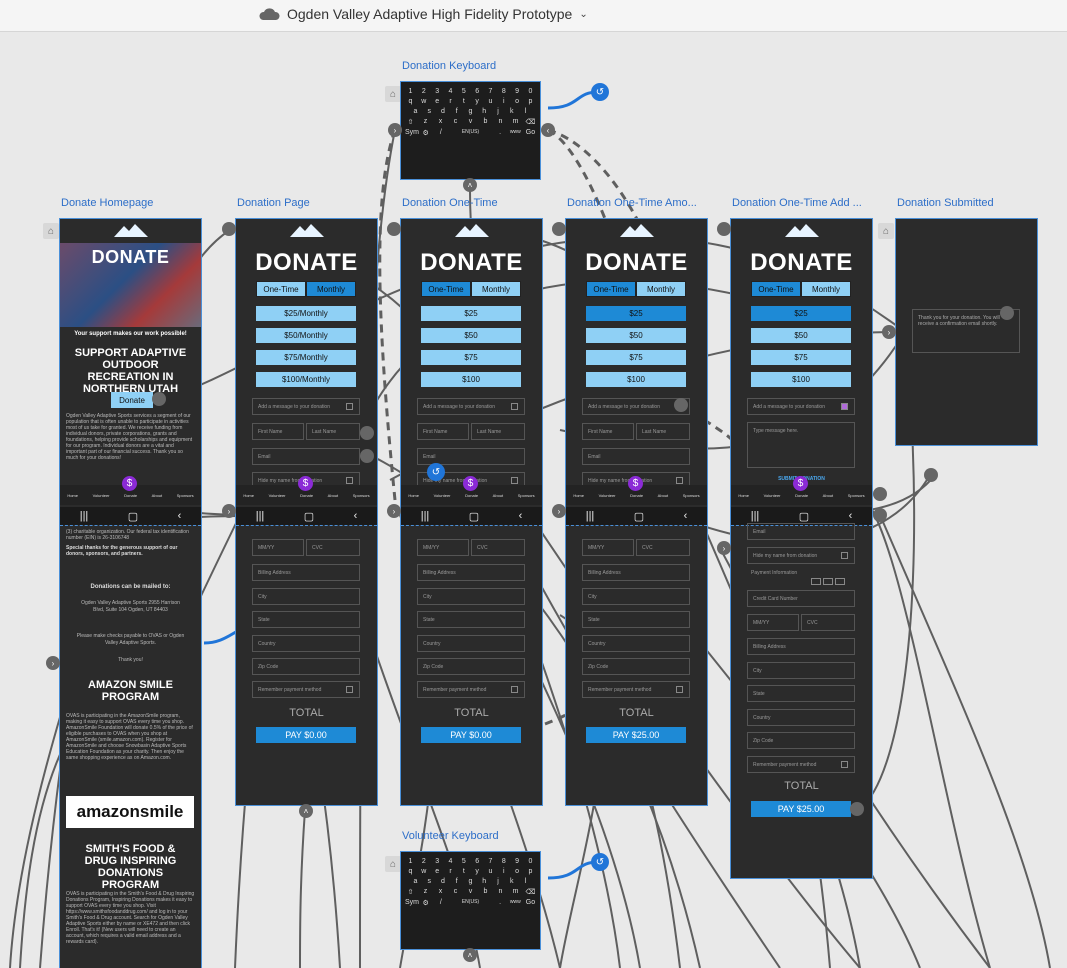 Image resolution: width=1067 pixels, height=968 pixels. What do you see at coordinates (636, 495) in the screenshot?
I see `tab-donate: Donate` at bounding box center [636, 495].